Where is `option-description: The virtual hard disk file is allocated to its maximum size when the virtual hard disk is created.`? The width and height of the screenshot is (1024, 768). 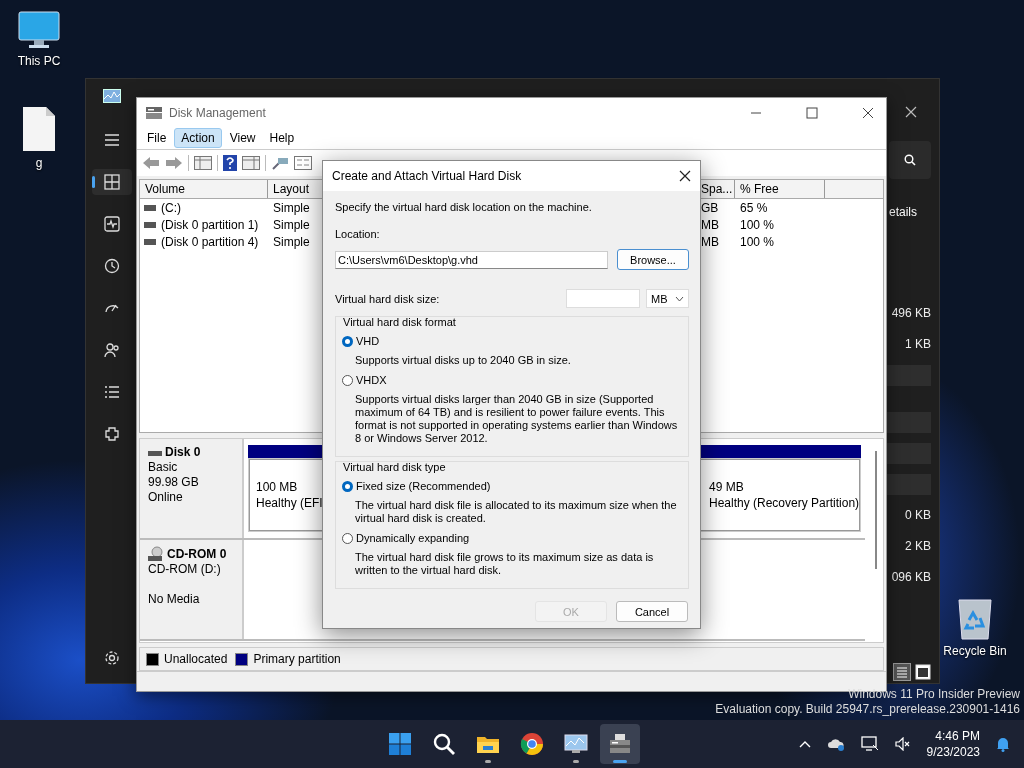
option-description: The virtual hard disk file is allocated to its maximum size when the virtual hard disk is created. is located at coordinates (516, 512).